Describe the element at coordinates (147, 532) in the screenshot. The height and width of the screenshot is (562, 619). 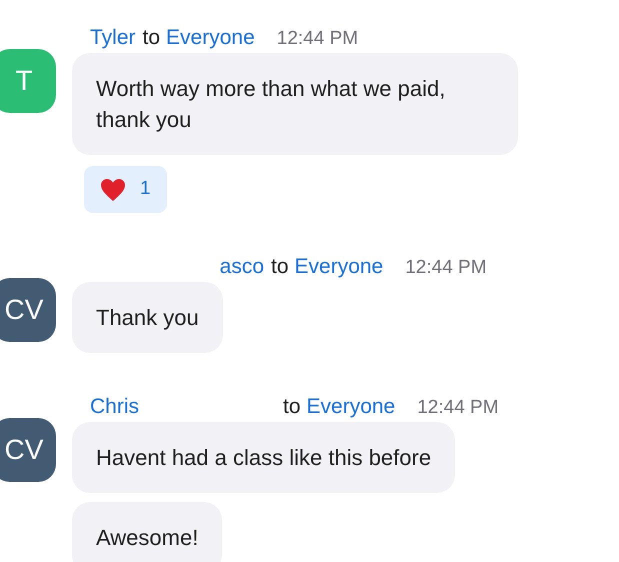
I see `message-bubble: Awesome!` at that location.